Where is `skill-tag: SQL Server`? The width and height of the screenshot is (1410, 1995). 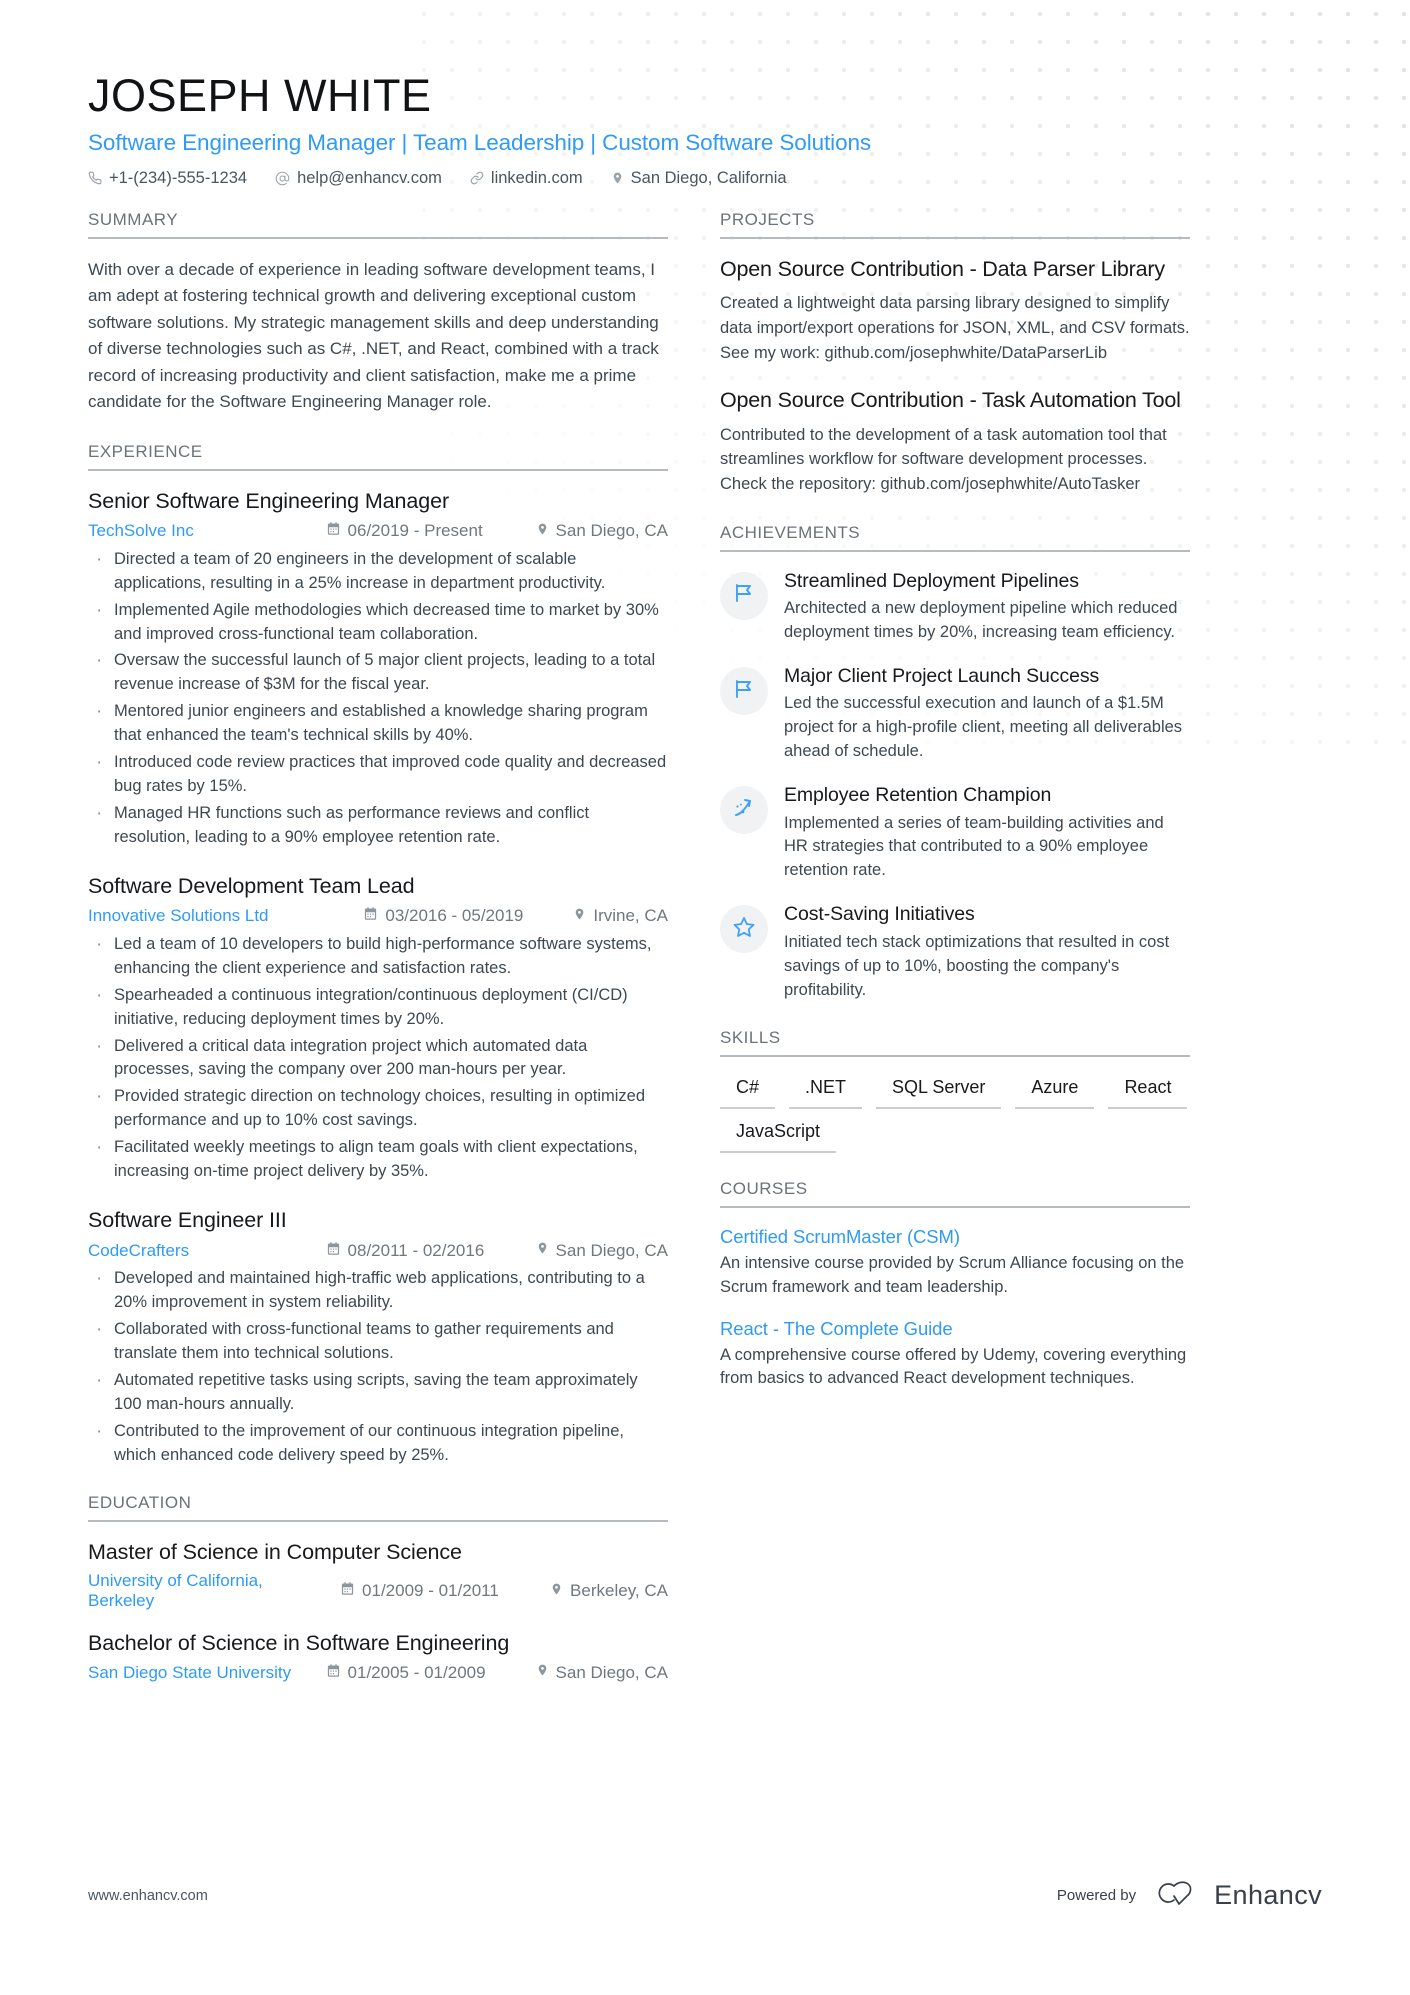 skill-tag: SQL Server is located at coordinates (939, 1092).